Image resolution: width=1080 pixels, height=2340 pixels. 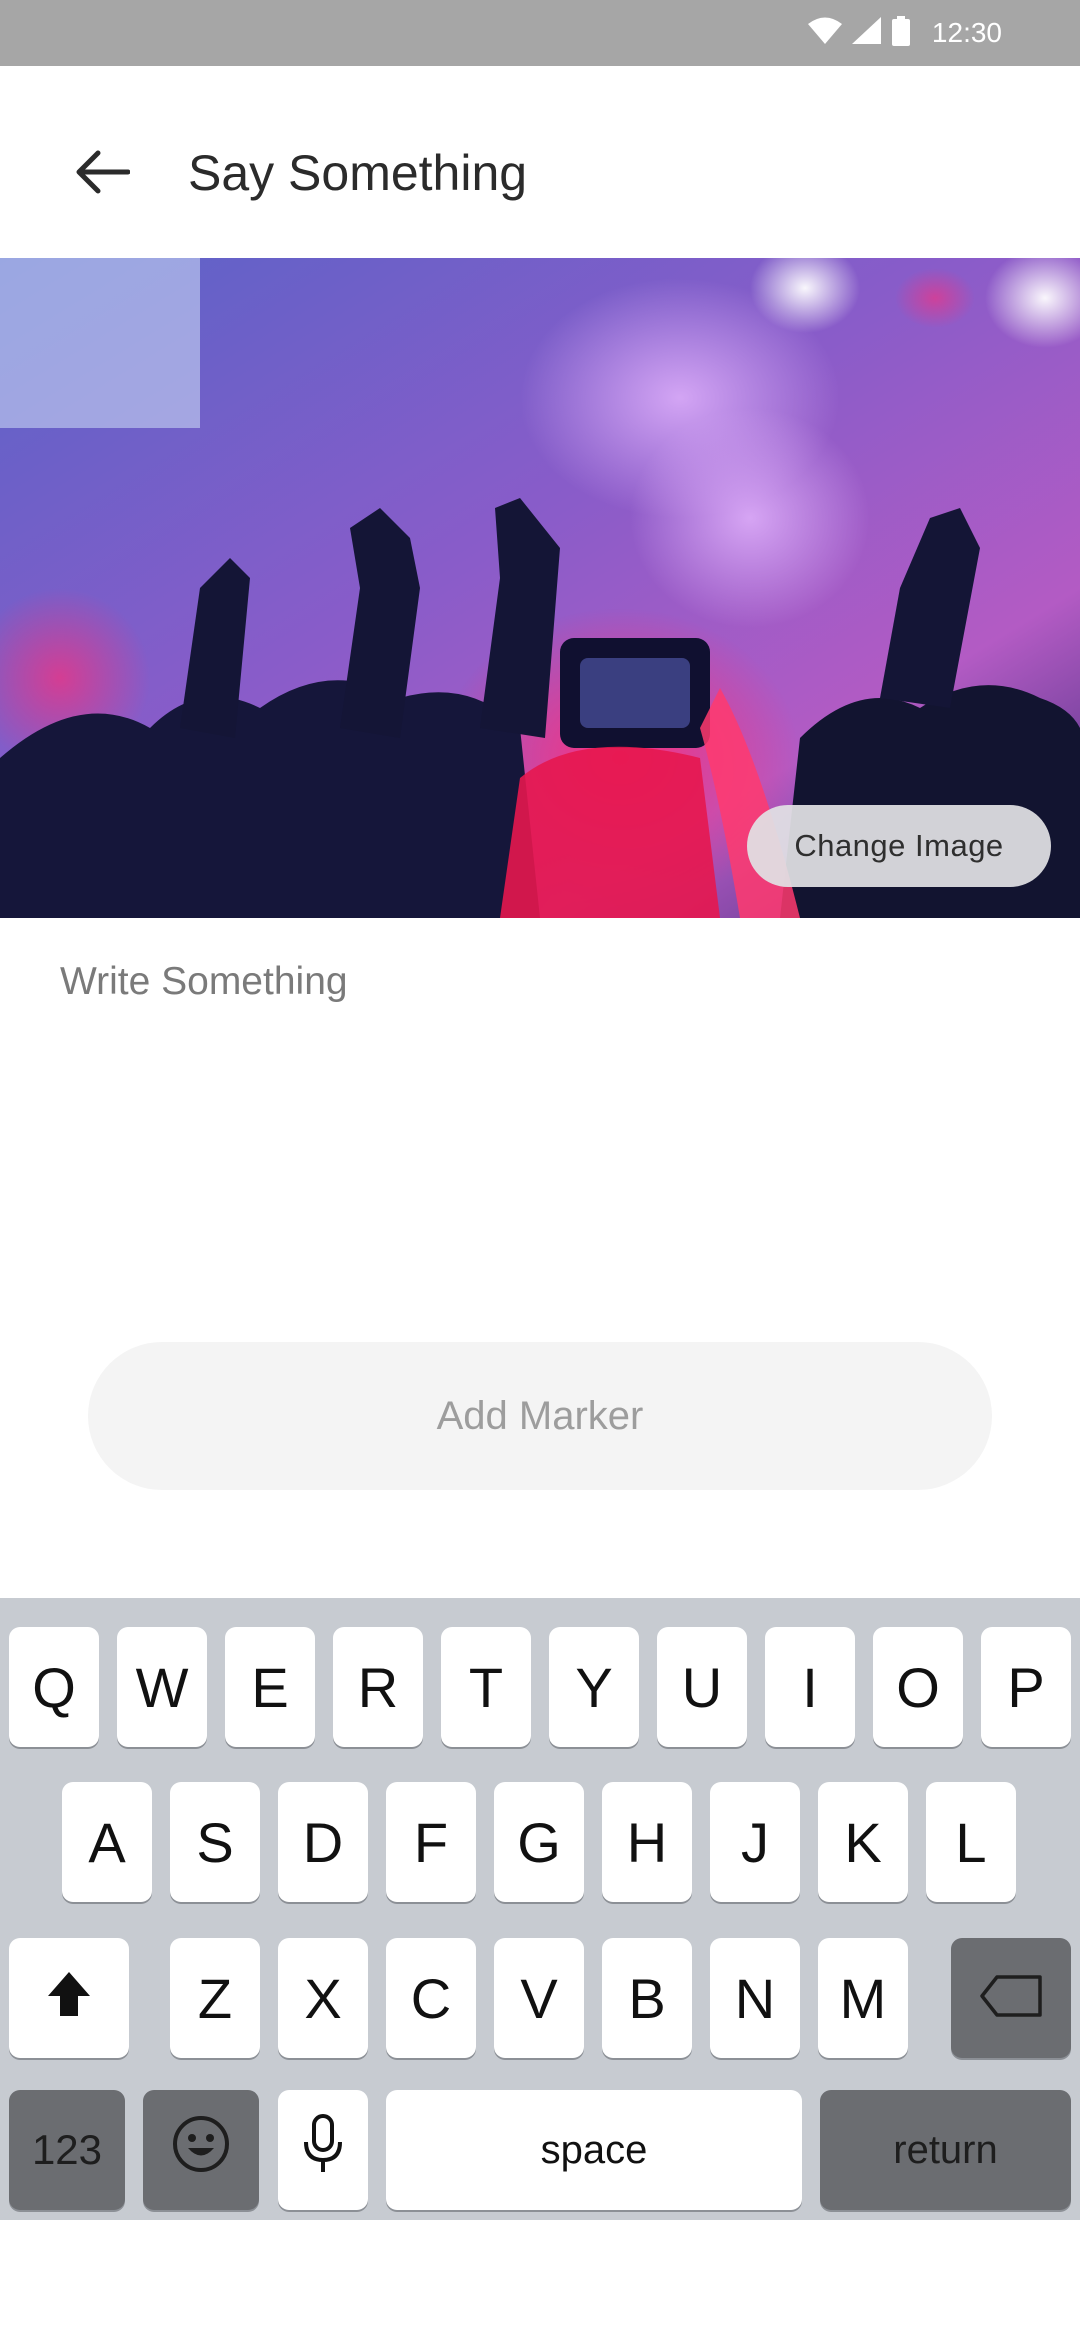 What do you see at coordinates (1026, 1687) in the screenshot?
I see `key-p: P` at bounding box center [1026, 1687].